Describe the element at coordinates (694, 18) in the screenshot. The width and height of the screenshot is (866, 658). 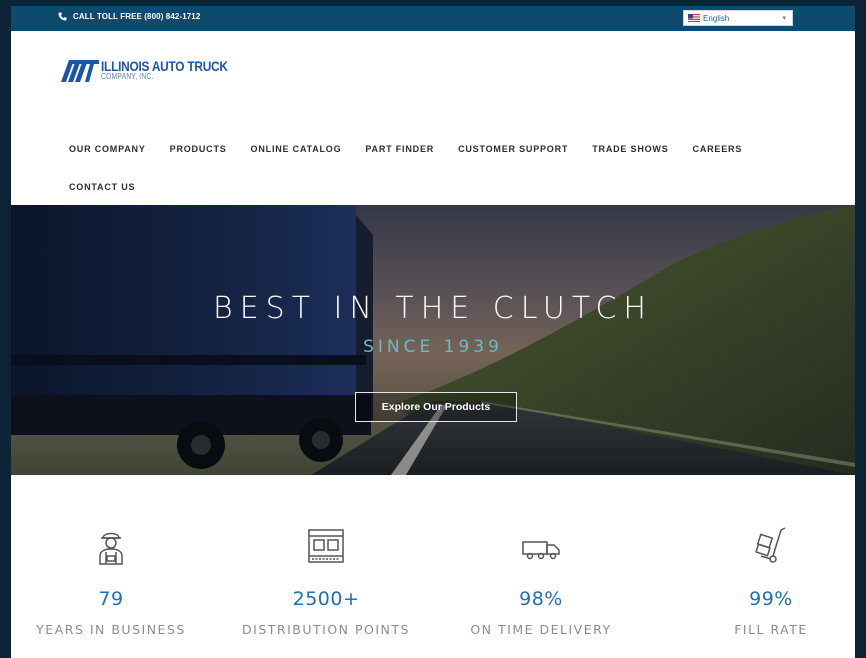
I see `us-flag-icon` at that location.